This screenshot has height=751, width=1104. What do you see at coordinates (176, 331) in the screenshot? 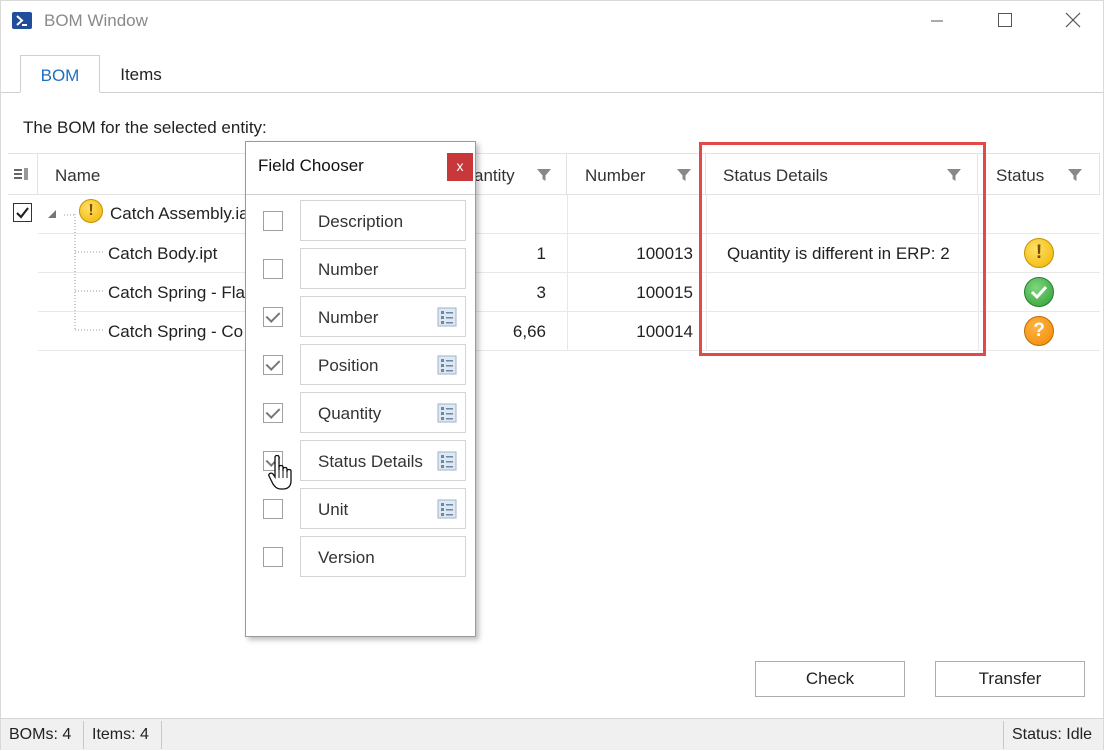
I see `row-name: Catch Spring - Co` at bounding box center [176, 331].